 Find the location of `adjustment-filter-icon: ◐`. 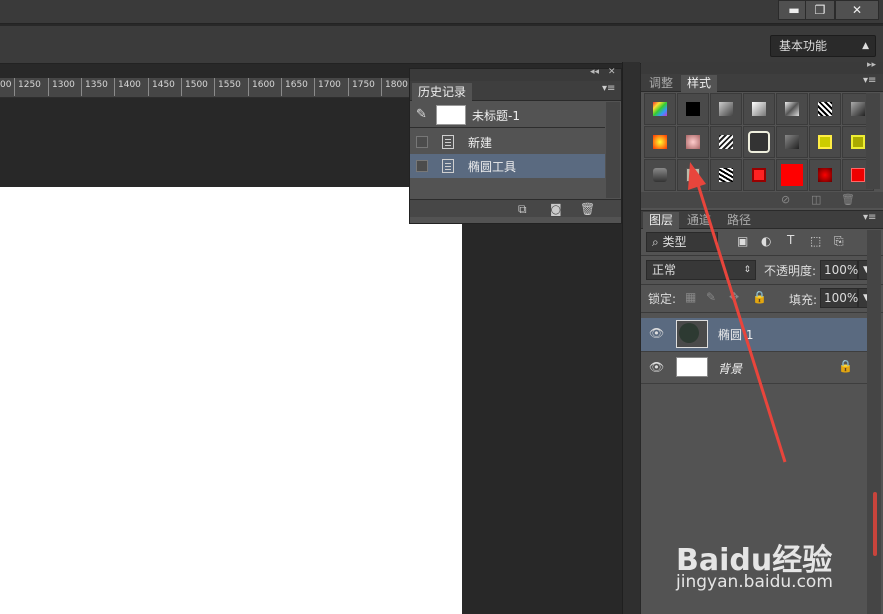

adjustment-filter-icon: ◐ is located at coordinates (766, 241).